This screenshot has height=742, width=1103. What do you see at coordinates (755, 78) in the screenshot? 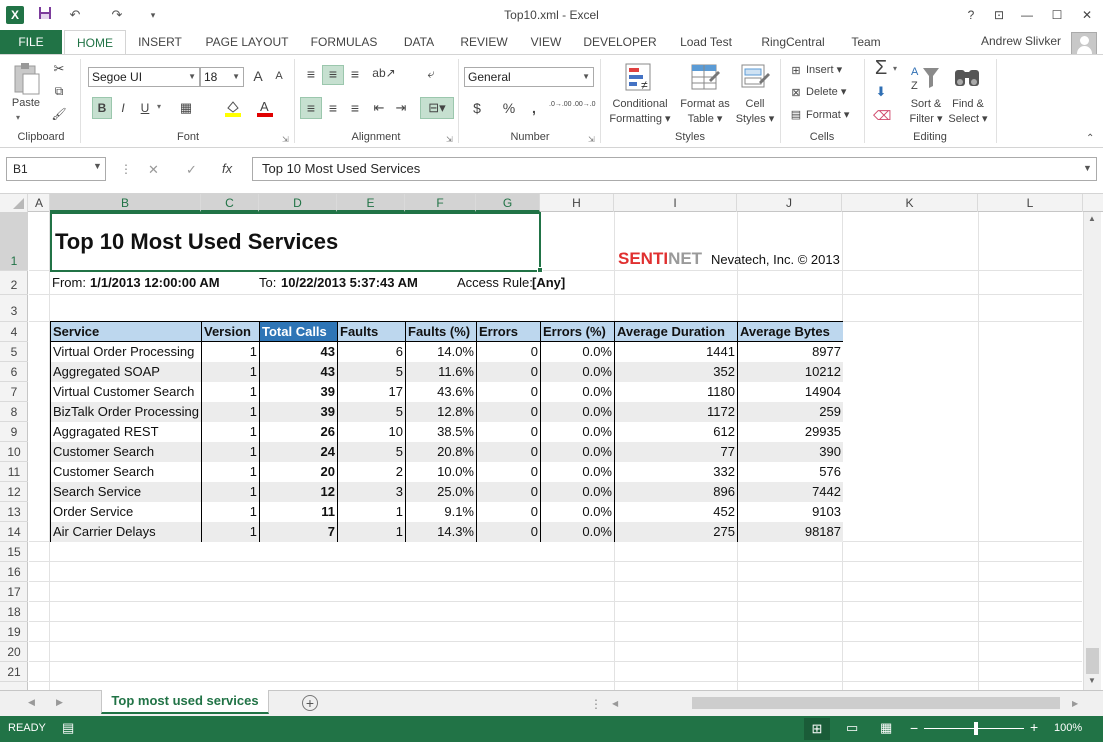
I see `cell-styles-icon` at bounding box center [755, 78].